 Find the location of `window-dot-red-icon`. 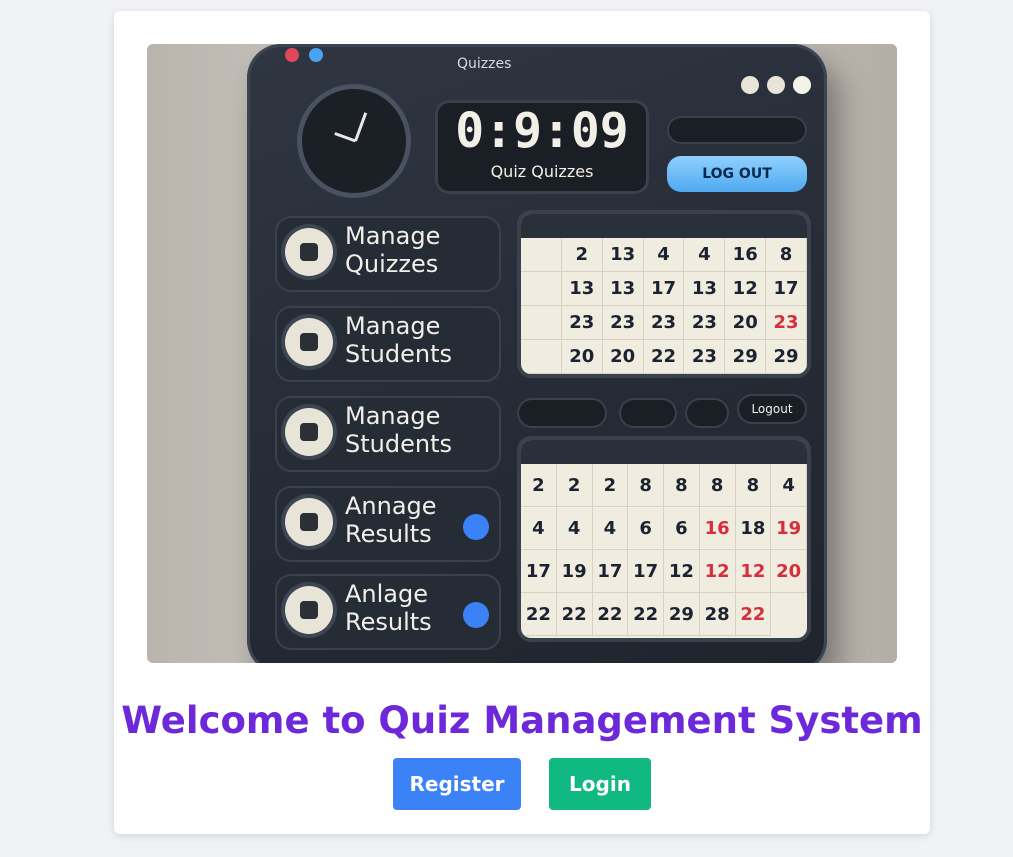

window-dot-red-icon is located at coordinates (292, 55).